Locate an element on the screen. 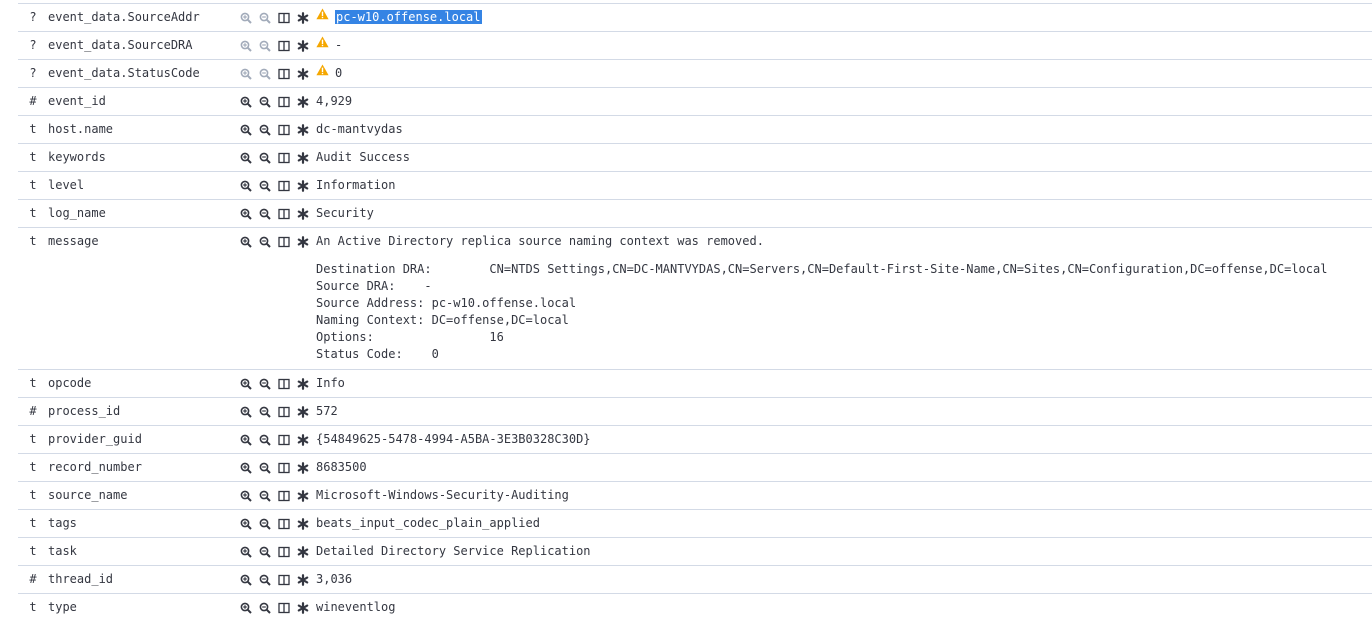 This screenshot has width=1372, height=629. table-row: ? event_data.SourceDRA - is located at coordinates (695, 45).